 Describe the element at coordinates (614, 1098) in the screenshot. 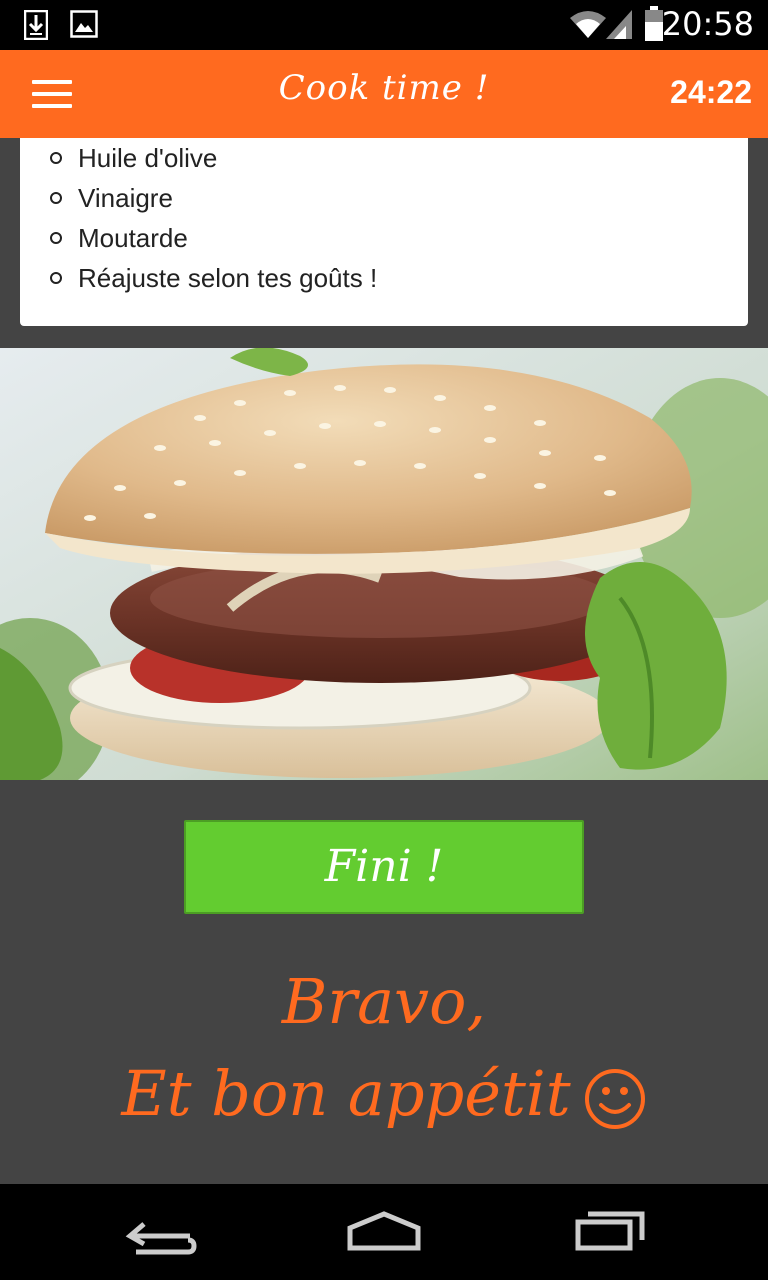

I see `smiley-icon` at that location.